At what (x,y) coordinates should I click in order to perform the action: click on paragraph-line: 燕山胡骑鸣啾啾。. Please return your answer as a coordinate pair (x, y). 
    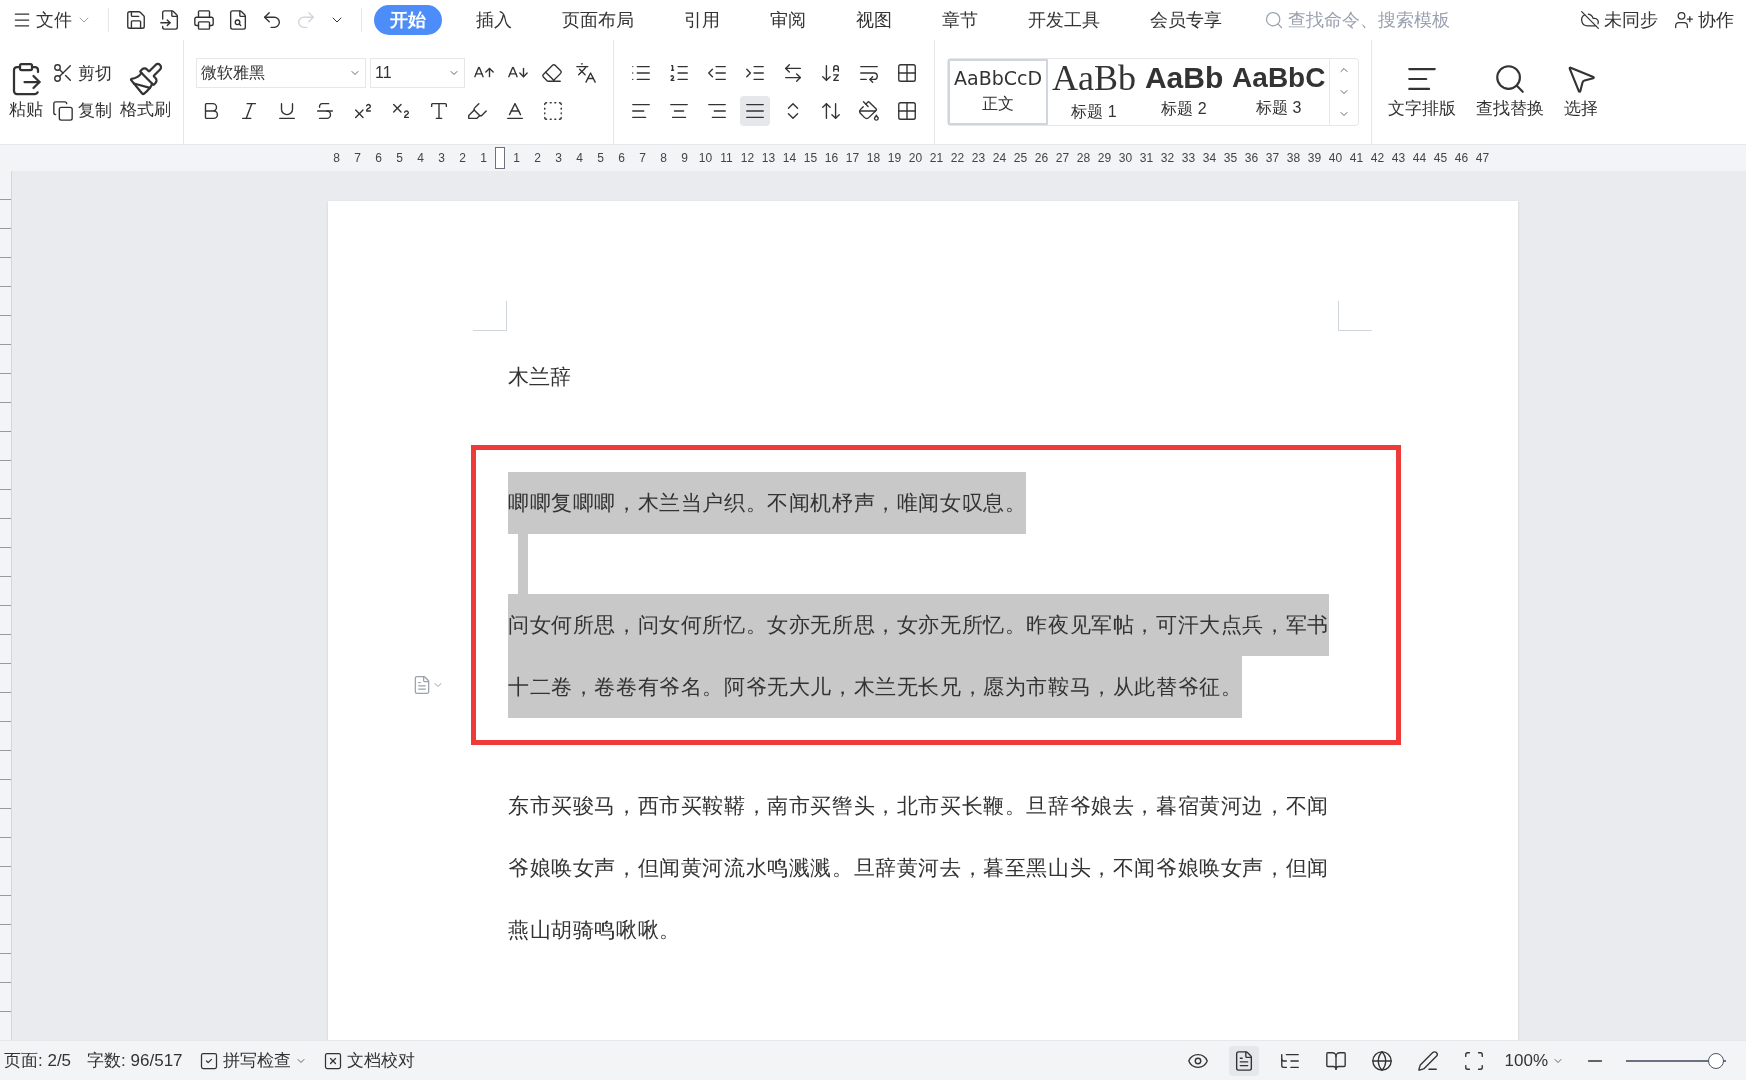
    Looking at the image, I should click on (594, 929).